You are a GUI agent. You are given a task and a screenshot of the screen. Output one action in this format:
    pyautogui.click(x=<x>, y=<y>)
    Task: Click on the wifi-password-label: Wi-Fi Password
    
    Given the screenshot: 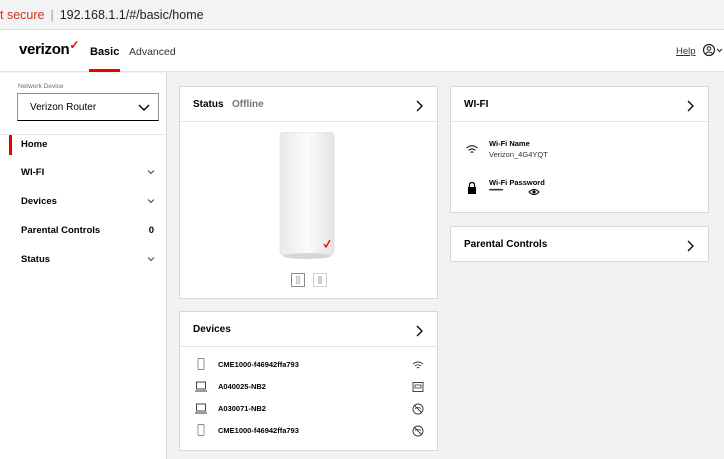 What is the action you would take?
    pyautogui.click(x=517, y=182)
    